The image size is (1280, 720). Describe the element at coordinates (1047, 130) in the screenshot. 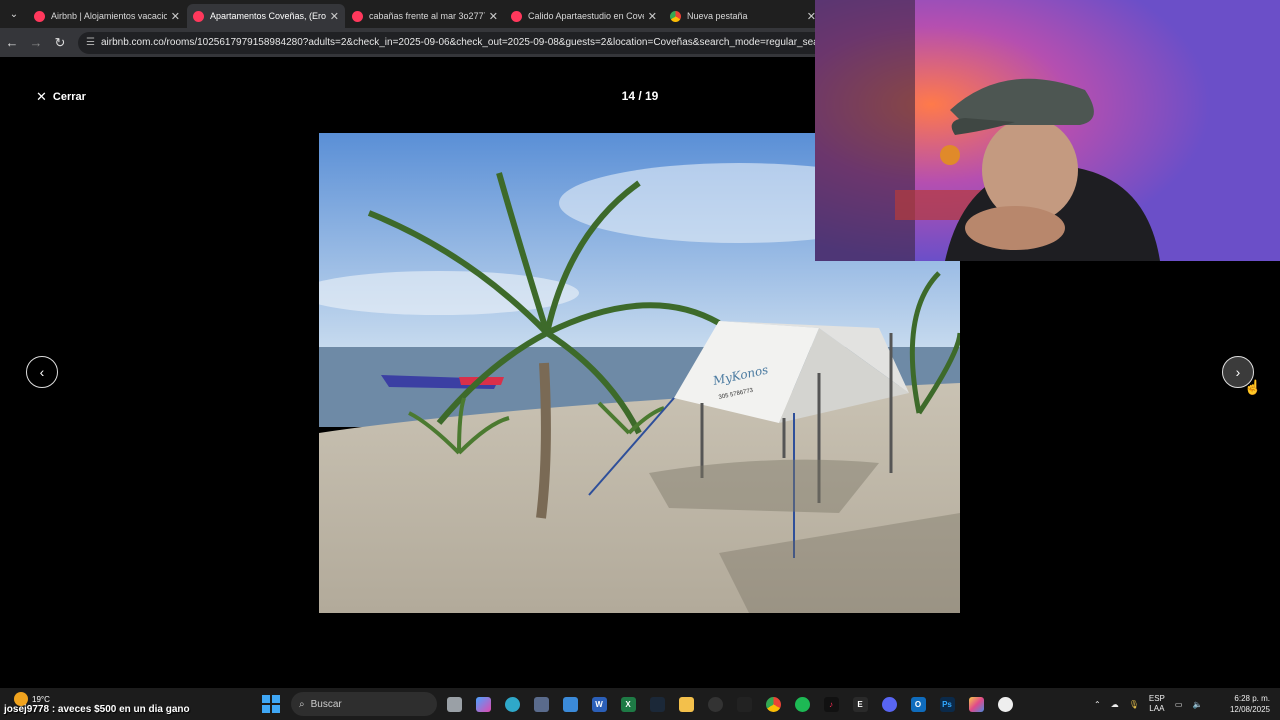

I see `webcam-overlay` at that location.